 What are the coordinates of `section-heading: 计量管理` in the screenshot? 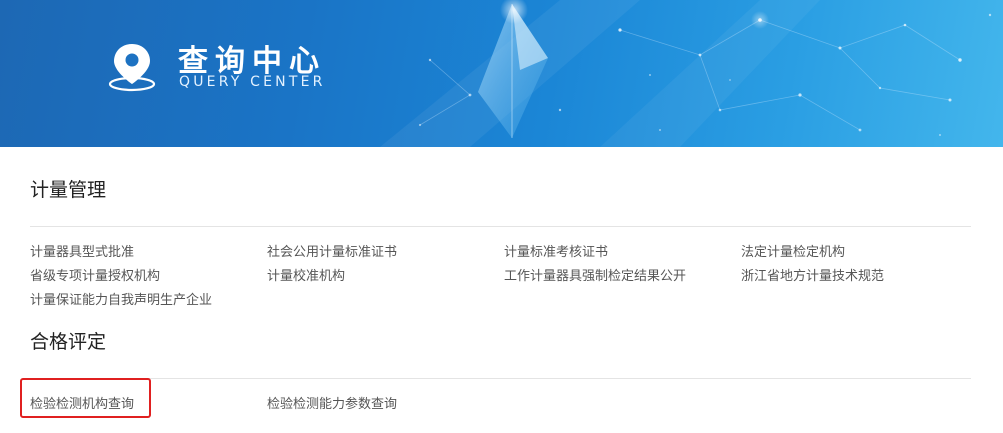 It's located at (68, 190).